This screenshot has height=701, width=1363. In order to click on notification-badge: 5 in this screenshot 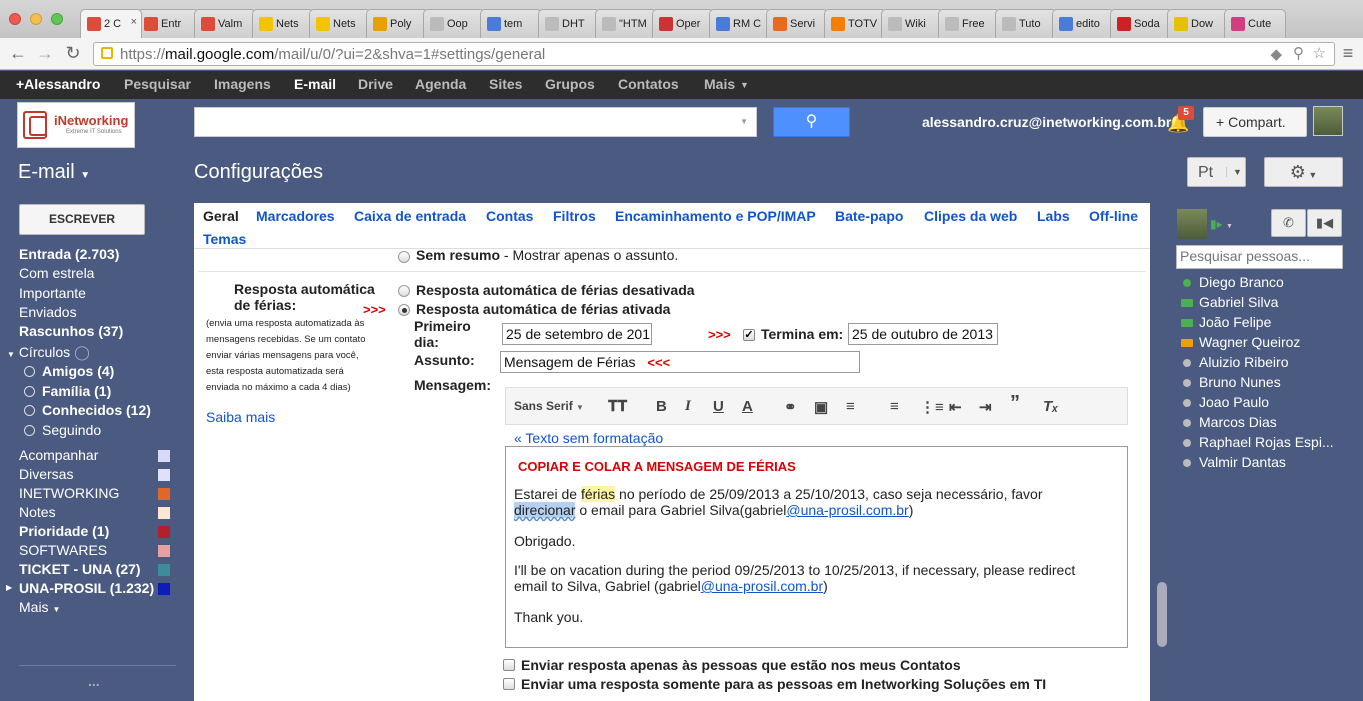, I will do `click(1186, 113)`.